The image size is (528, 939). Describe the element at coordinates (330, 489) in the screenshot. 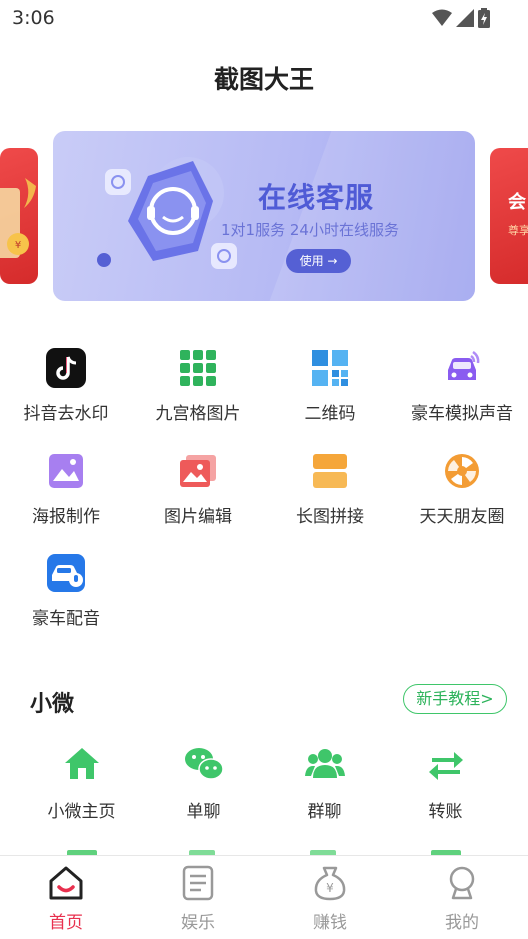

I see `tool-long-image: 长图拼接` at that location.